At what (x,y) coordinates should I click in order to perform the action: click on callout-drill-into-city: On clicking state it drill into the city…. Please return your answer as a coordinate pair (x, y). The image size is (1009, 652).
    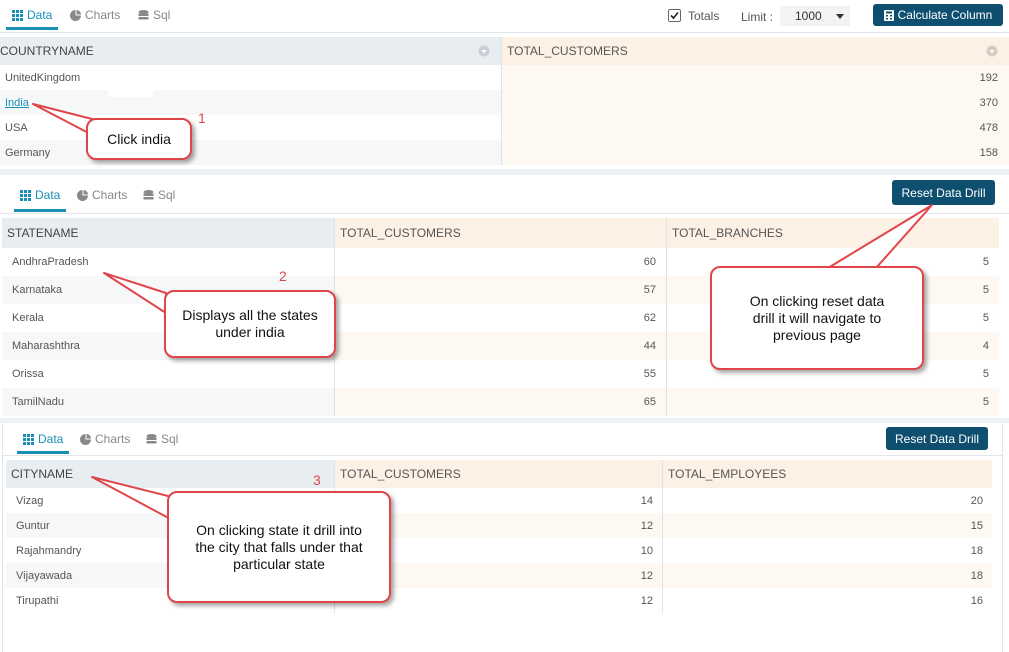
    Looking at the image, I should click on (279, 547).